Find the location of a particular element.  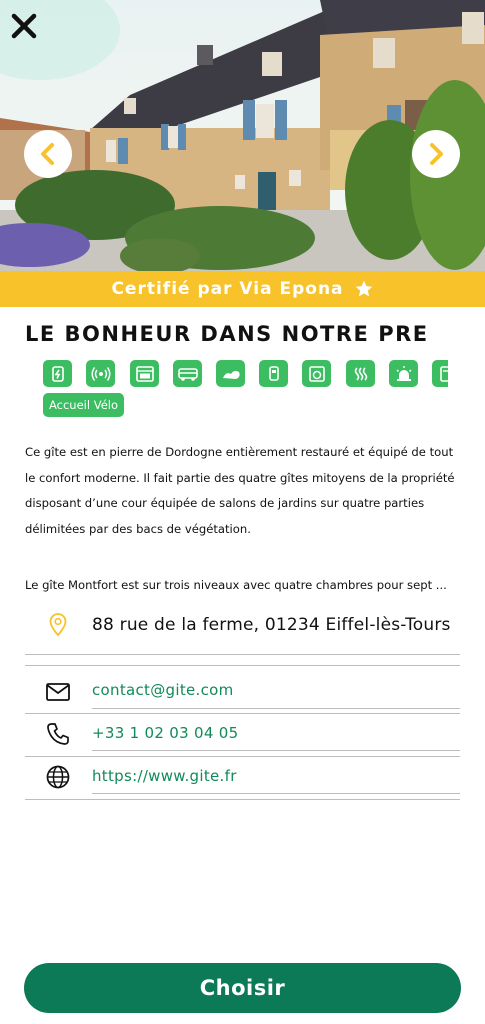

listing-title: LE BONHEUR DANS NOTRE PRE is located at coordinates (227, 334).